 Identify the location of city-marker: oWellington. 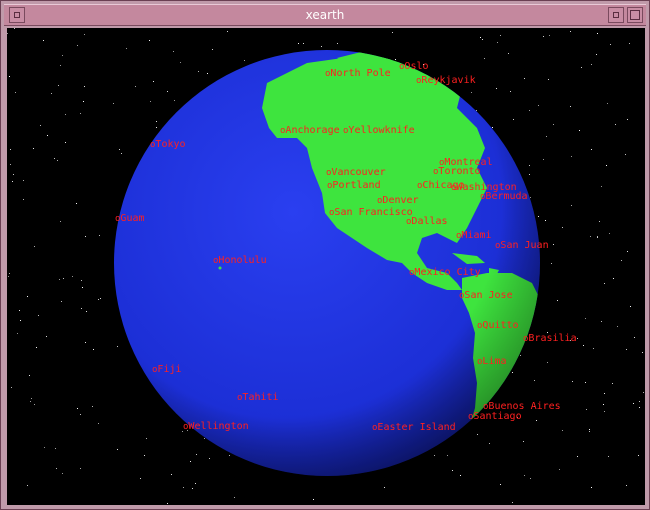
(216, 426).